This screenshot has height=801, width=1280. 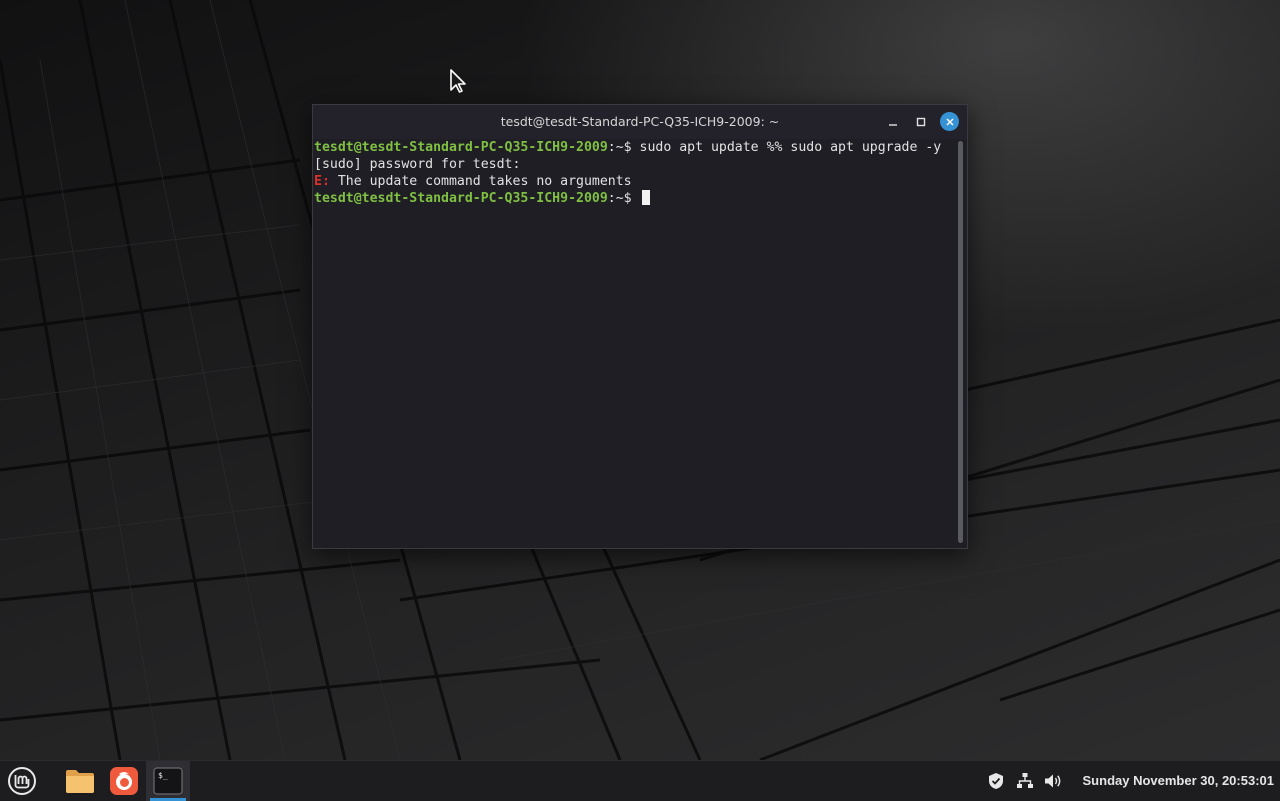 I want to click on taskbar: $_ Sunday November 30, 20:53:01, so click(x=640, y=780).